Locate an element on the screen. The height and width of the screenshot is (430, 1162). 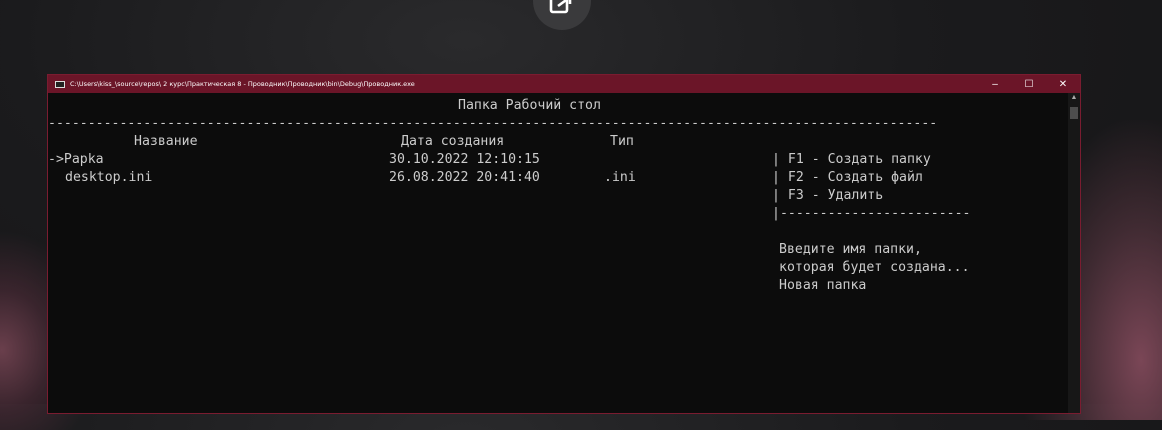
file-row-name: desktop.ini is located at coordinates (108, 178).